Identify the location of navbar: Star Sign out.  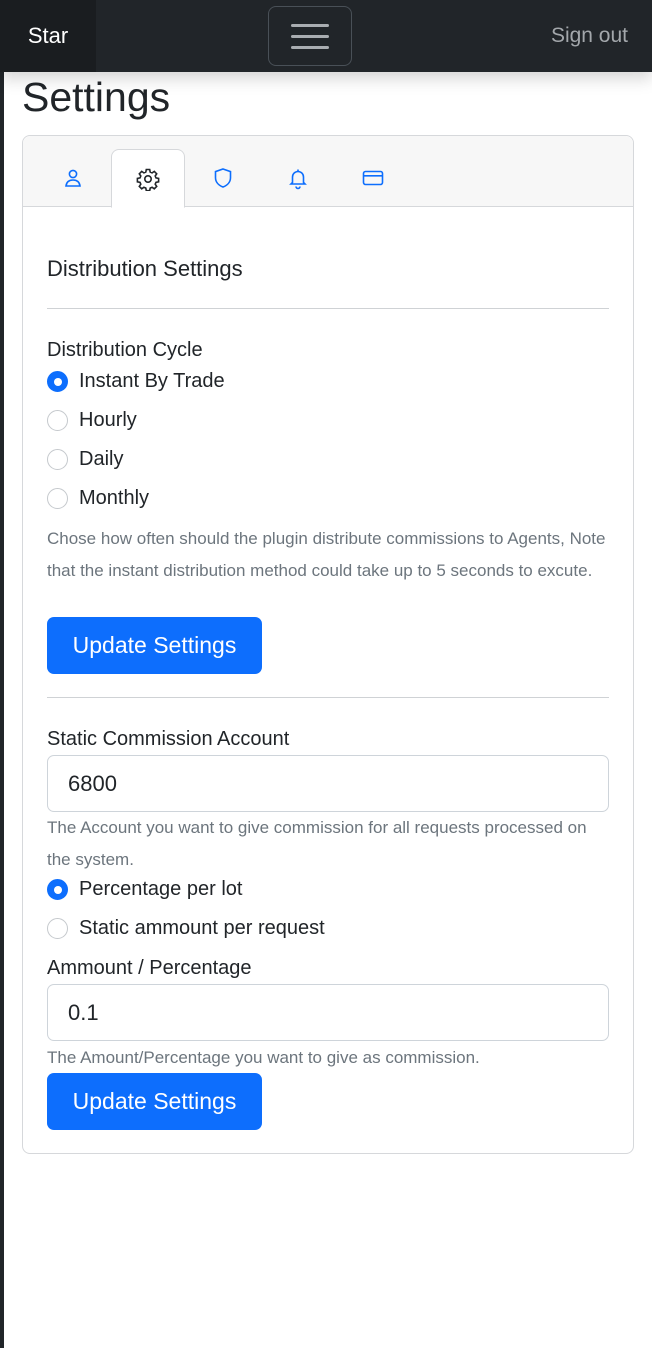
(326, 36).